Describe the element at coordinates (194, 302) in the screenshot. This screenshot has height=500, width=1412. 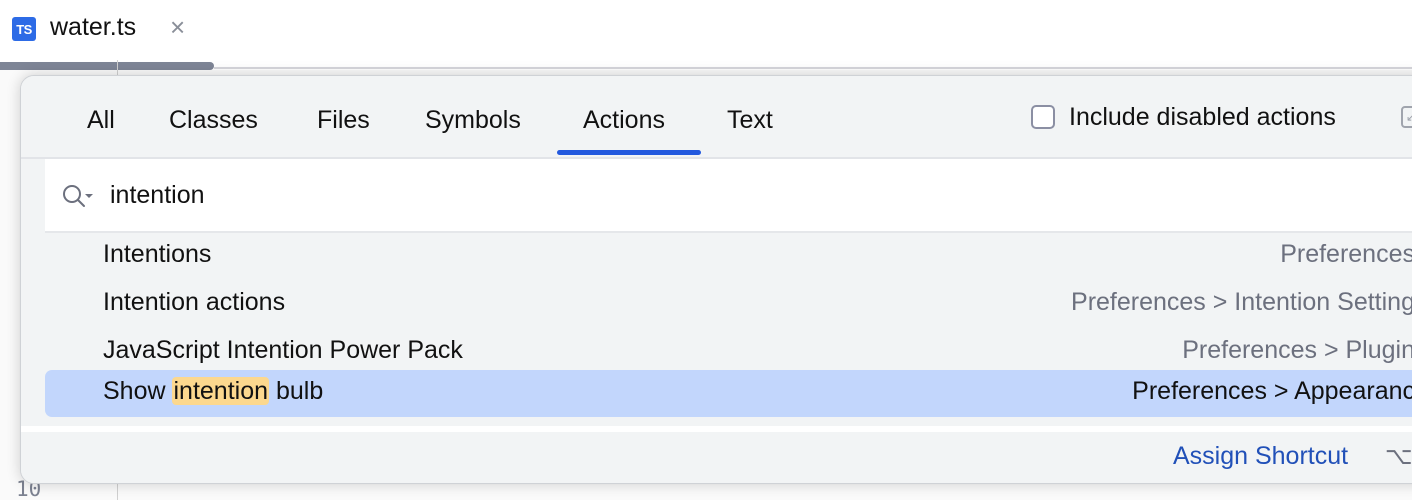
I see `result-name: Intention actions` at that location.